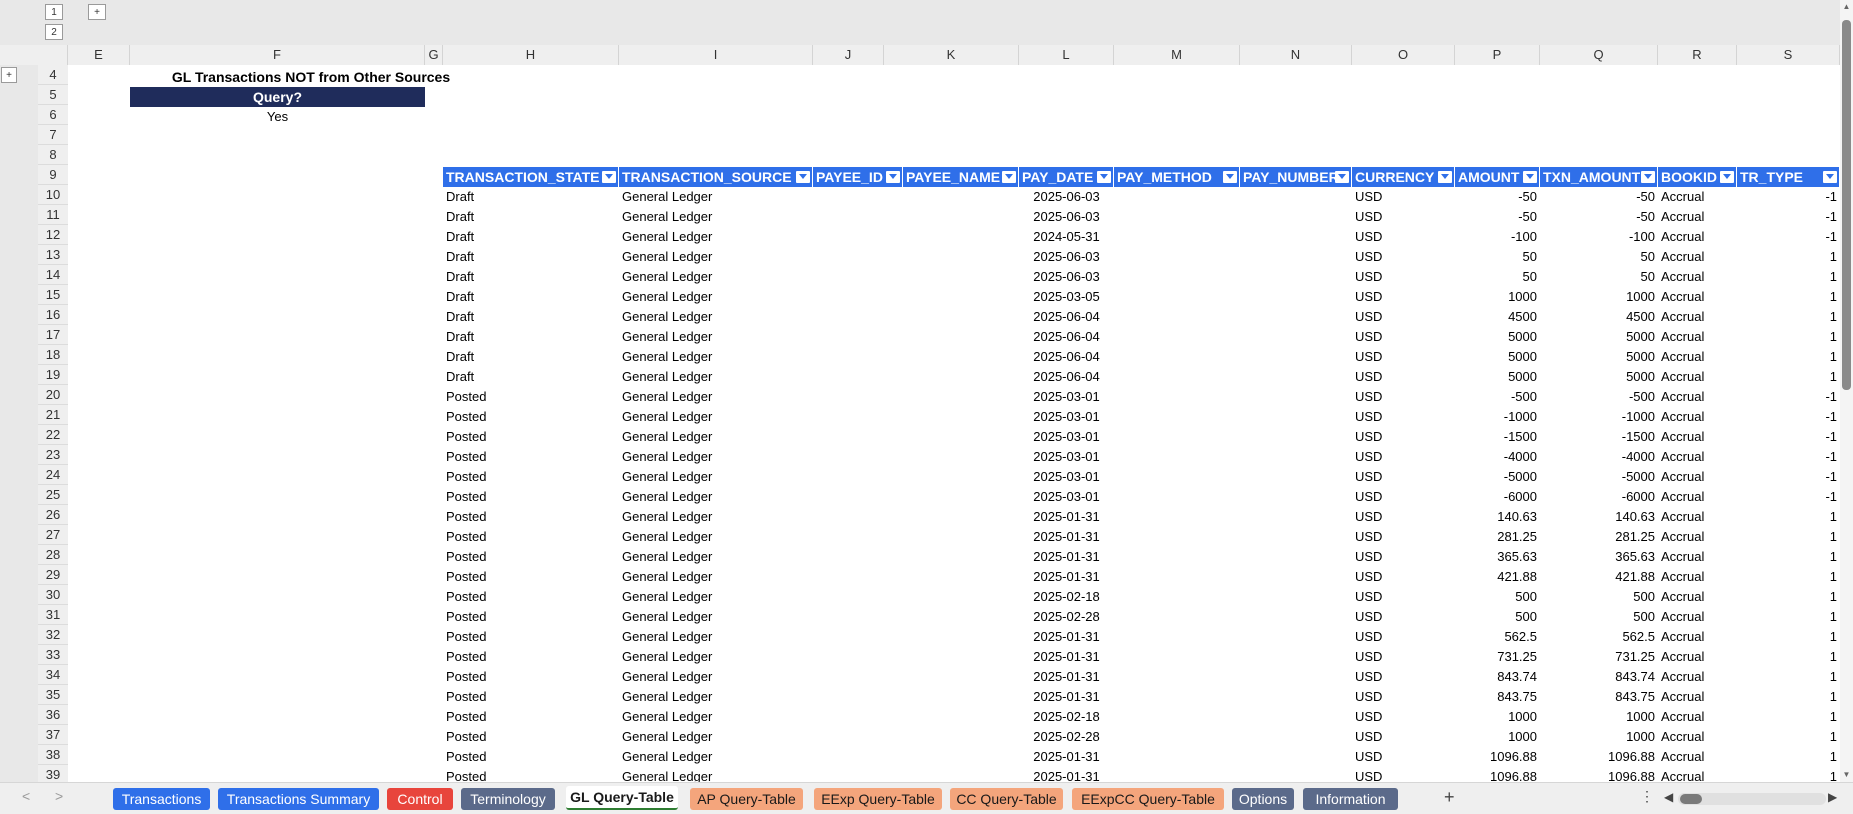 The width and height of the screenshot is (1853, 814). What do you see at coordinates (53, 155) in the screenshot?
I see `row-header-8: 8` at bounding box center [53, 155].